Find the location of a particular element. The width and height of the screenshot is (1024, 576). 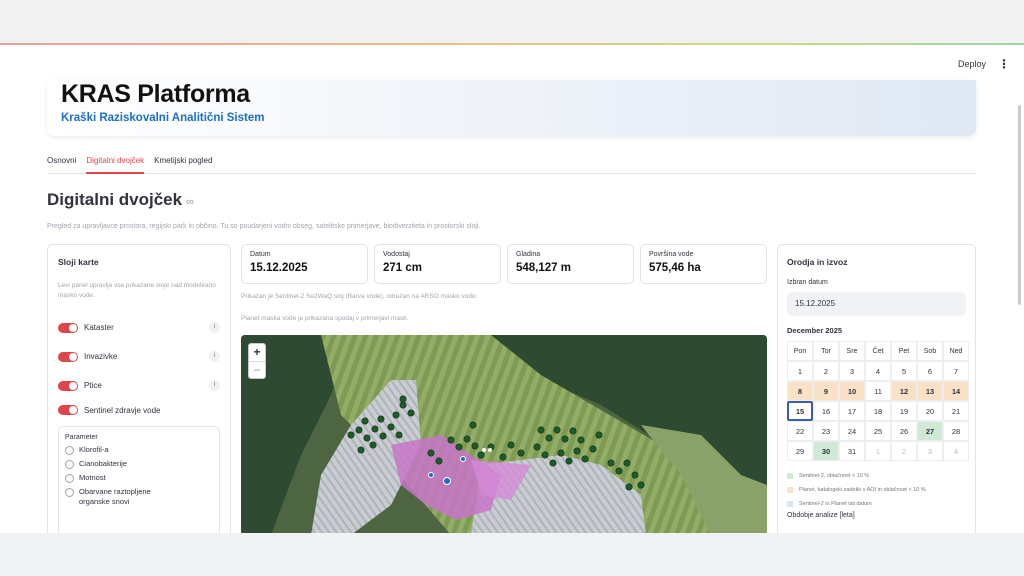

calendar-day: 8 is located at coordinates (800, 391).